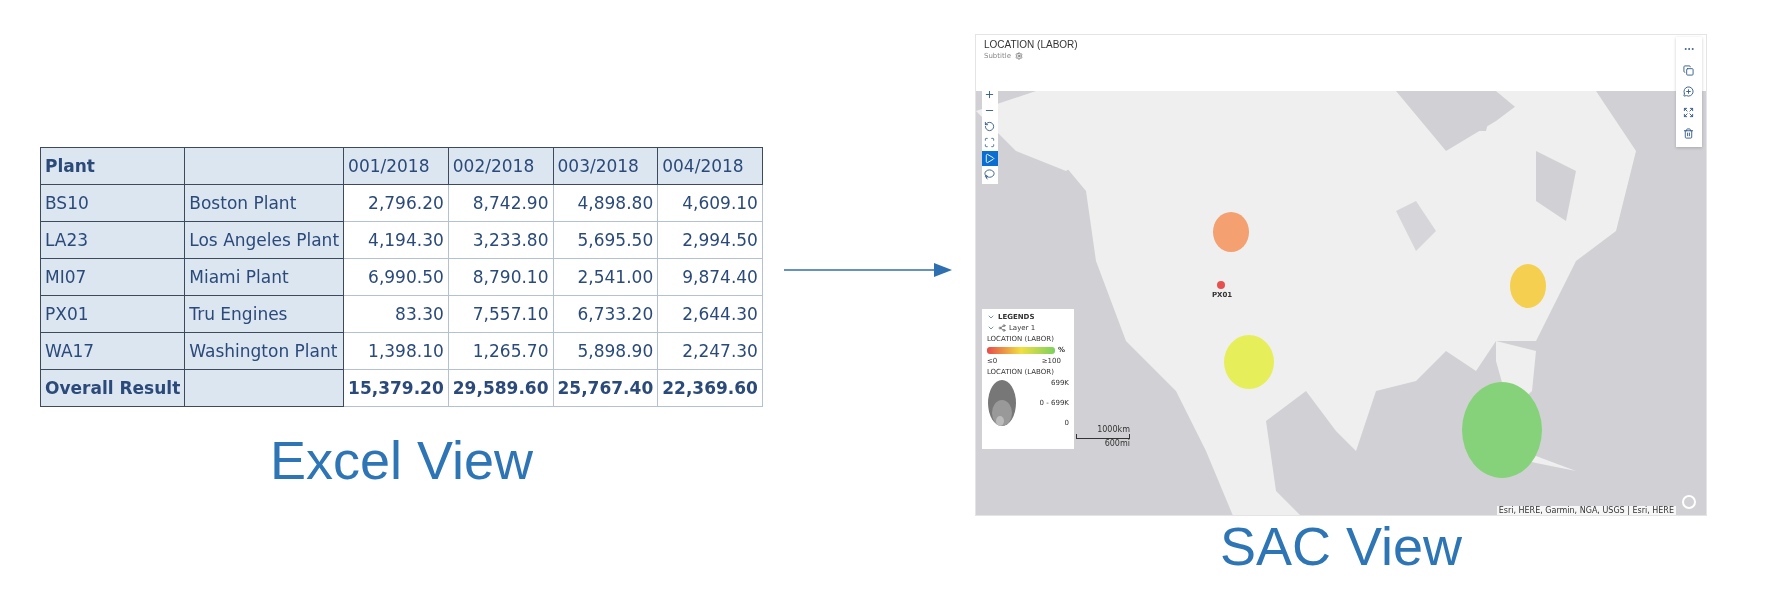 The image size is (1772, 614). Describe the element at coordinates (264, 277) in the screenshot. I see `plant-name: Miami Plant` at that location.